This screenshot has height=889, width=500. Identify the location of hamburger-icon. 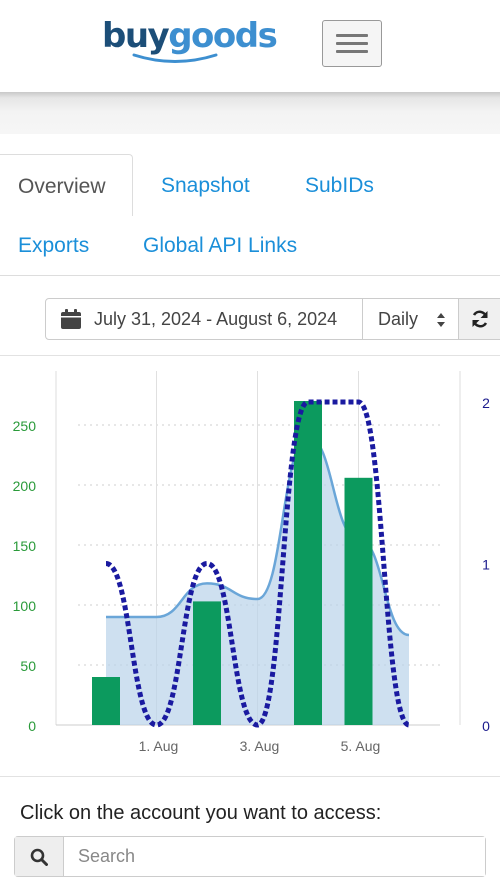
(352, 35).